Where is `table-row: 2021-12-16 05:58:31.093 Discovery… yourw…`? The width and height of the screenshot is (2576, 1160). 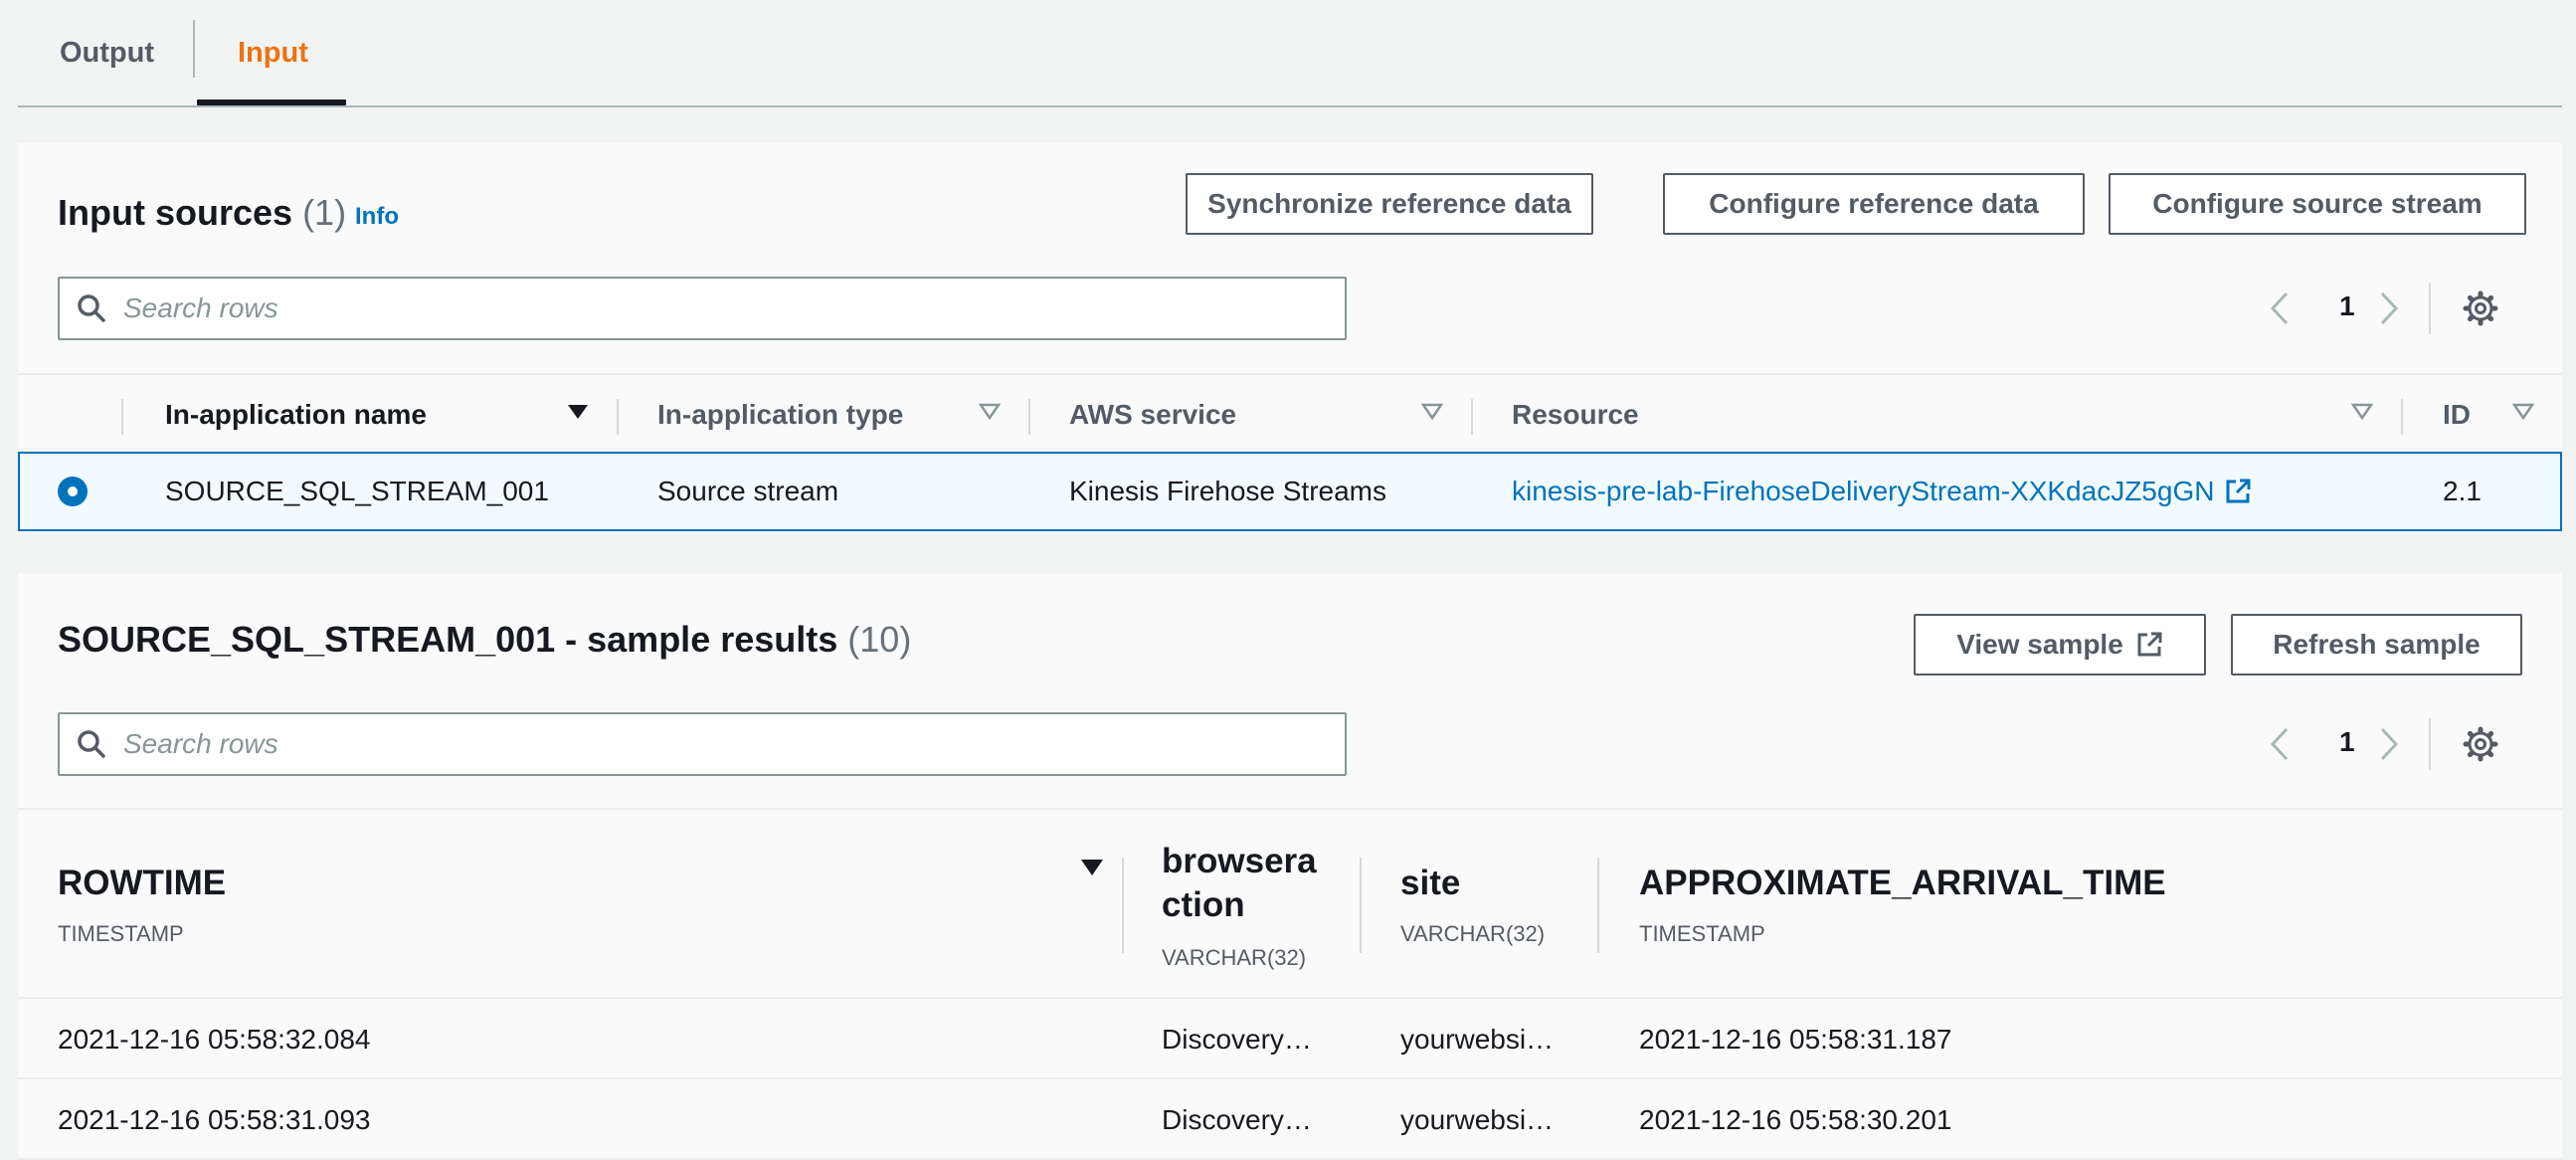 table-row: 2021-12-16 05:58:31.093 Discovery… yourw… is located at coordinates (1290, 1120).